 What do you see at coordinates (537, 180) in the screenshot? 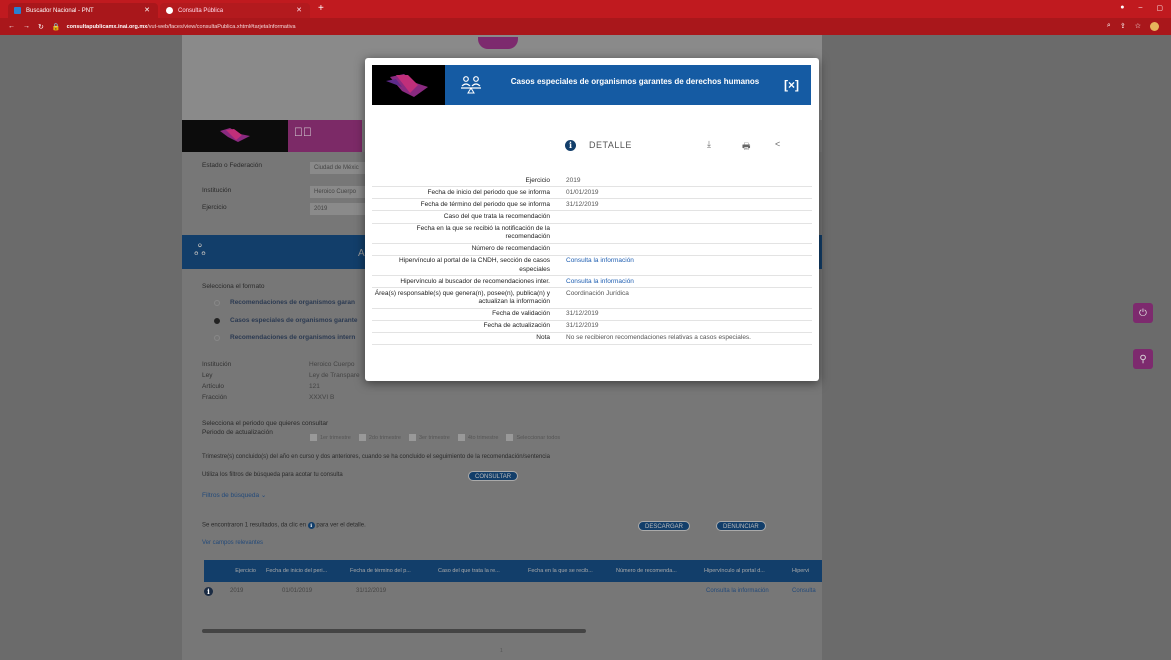
I see `detail-key: Ejercicio` at bounding box center [537, 180].